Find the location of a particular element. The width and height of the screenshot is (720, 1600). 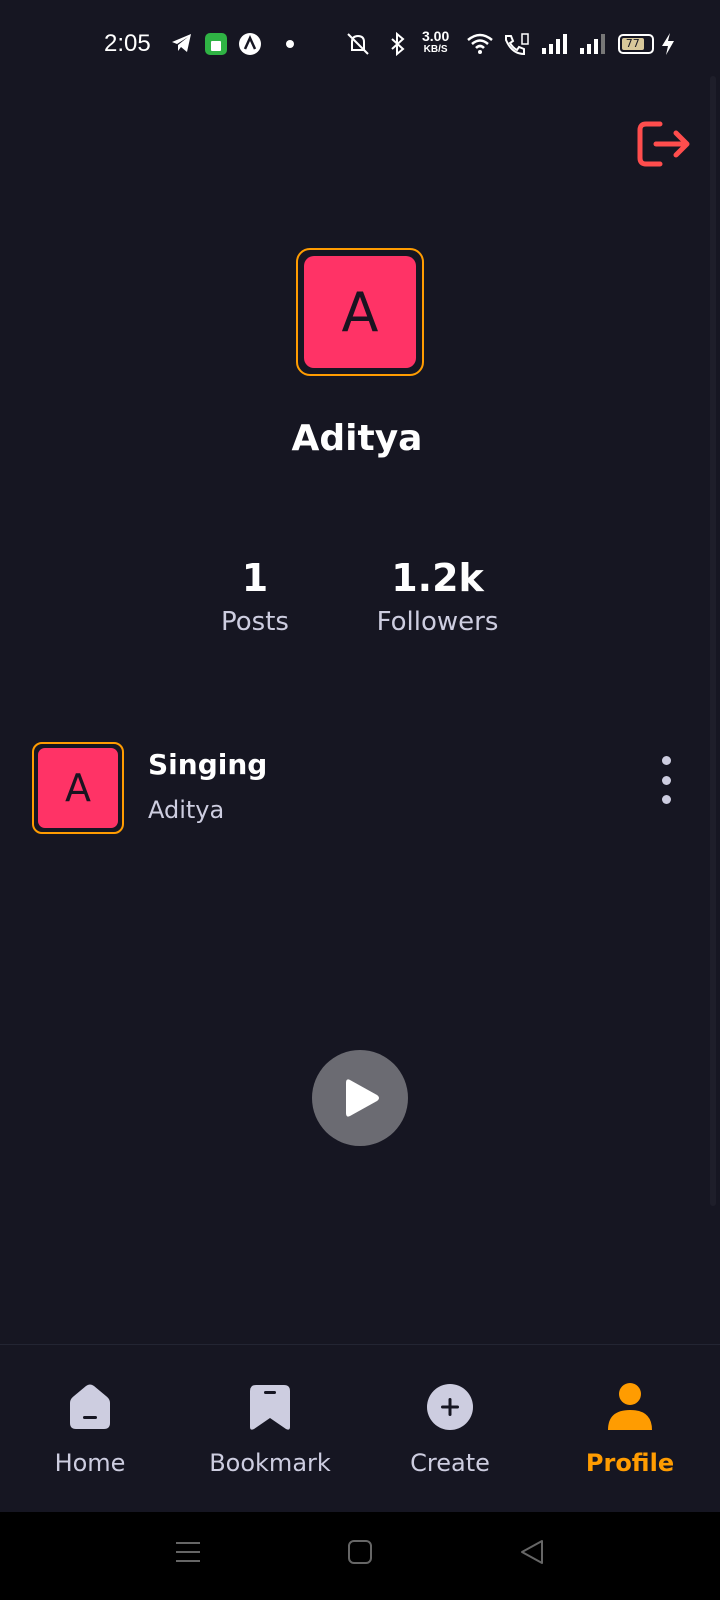

bookmark-icon is located at coordinates (270, 1407).